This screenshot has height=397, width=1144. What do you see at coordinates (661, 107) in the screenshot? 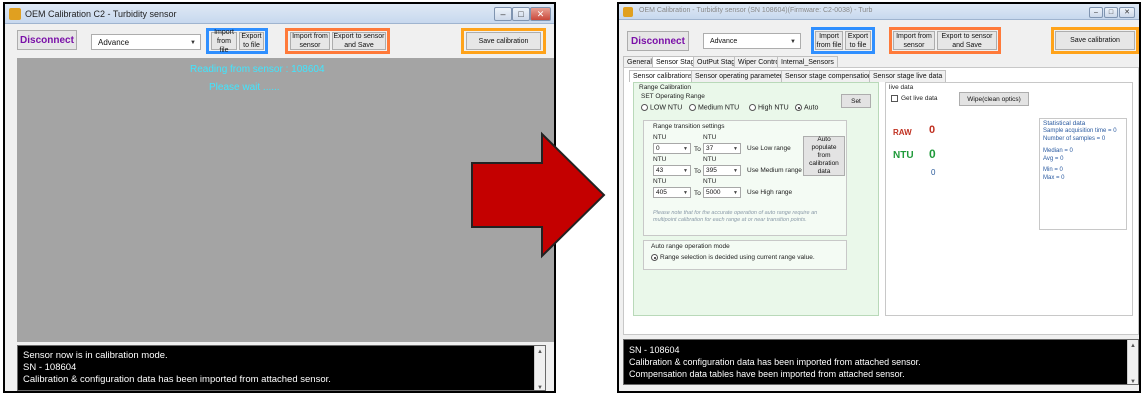
I see `radio-low-ntu: LOW NTU` at bounding box center [661, 107].